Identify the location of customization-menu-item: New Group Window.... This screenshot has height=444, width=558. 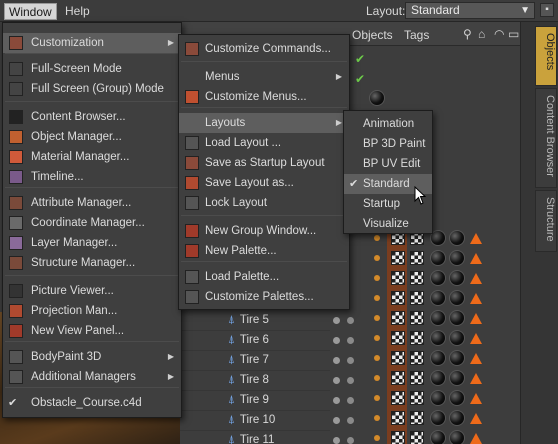
(264, 231).